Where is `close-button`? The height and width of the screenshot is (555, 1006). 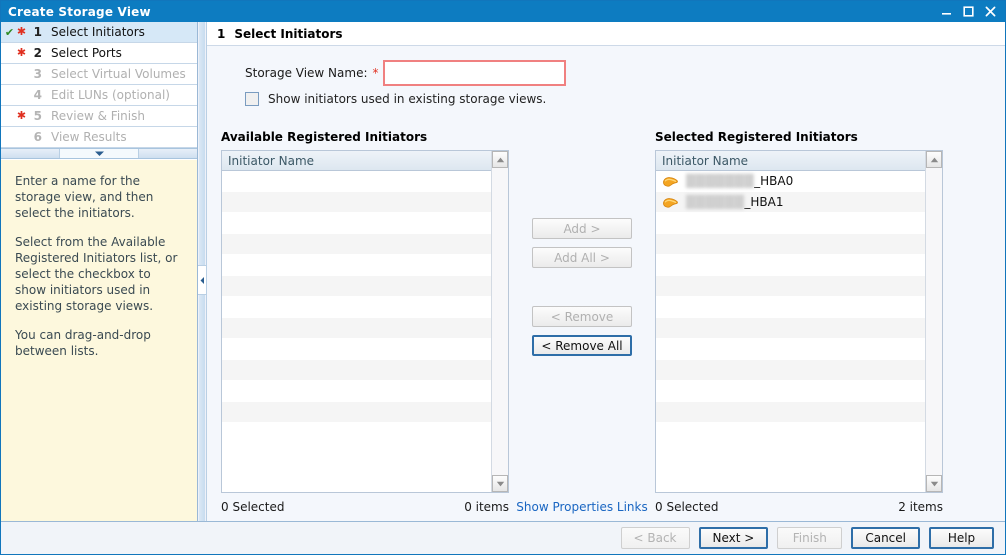 close-button is located at coordinates (990, 11).